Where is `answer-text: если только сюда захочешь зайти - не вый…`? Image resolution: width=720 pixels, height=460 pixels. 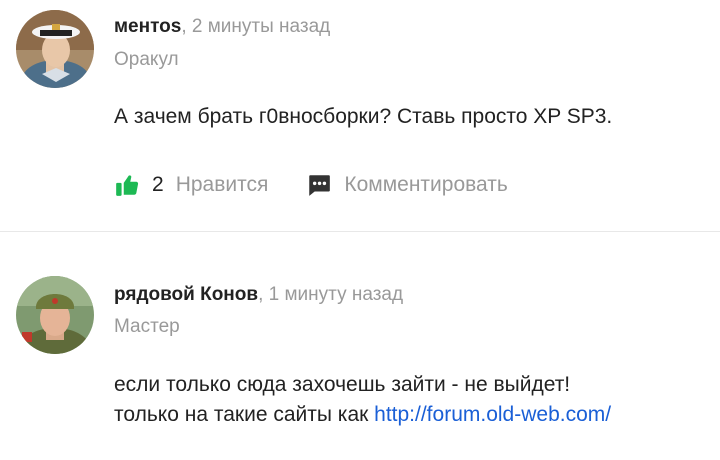 answer-text: если только сюда захочешь зайти - не вый… is located at coordinates (409, 400).